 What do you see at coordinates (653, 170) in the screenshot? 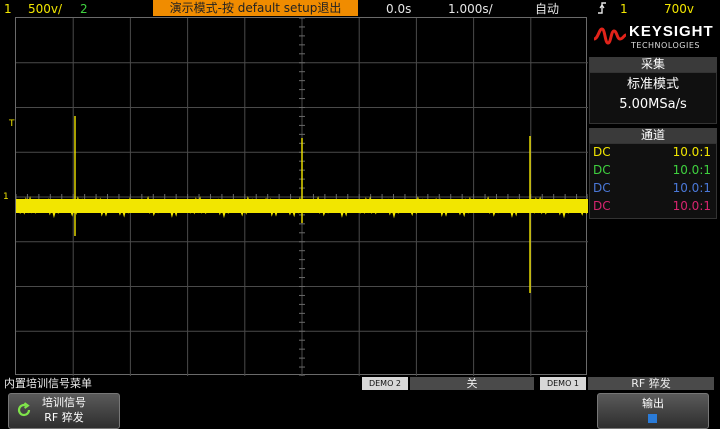
I see `channel2-row: DC 10.0:1` at bounding box center [653, 170].